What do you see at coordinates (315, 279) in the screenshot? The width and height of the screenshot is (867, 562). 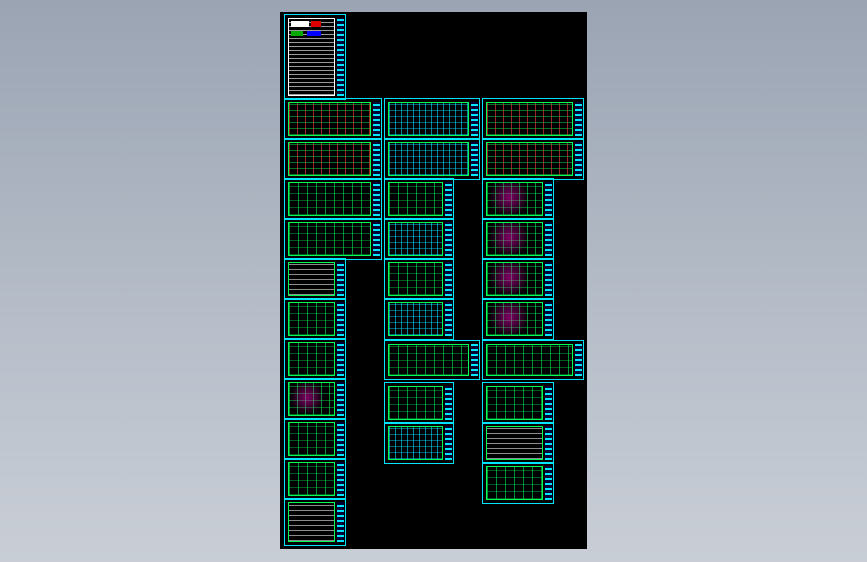 I see `notes-sheet` at bounding box center [315, 279].